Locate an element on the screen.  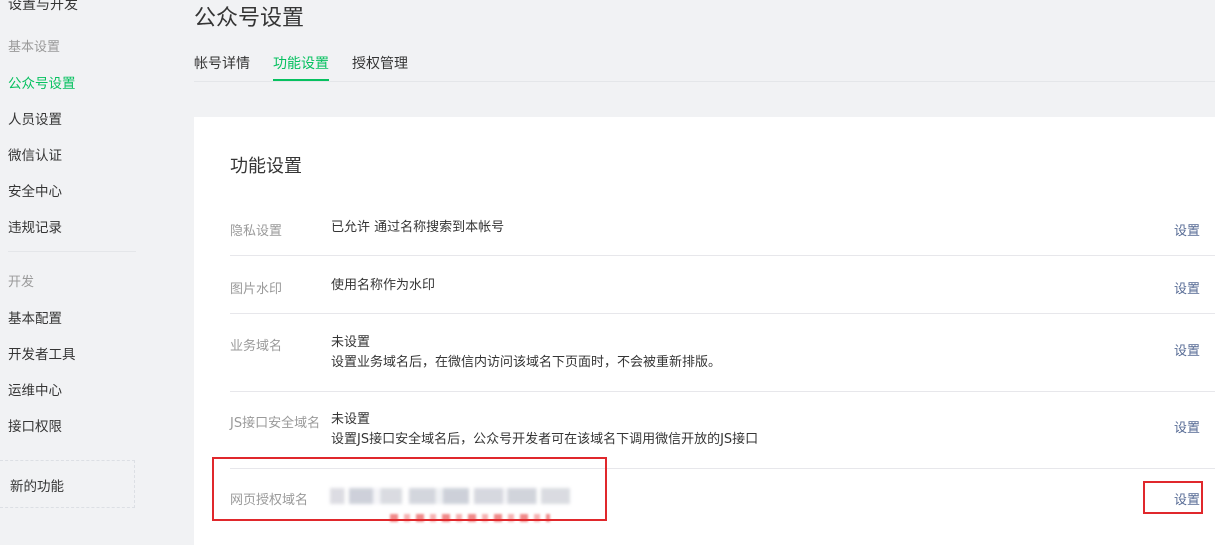
tab-authorization: 授权管理 is located at coordinates (380, 67).